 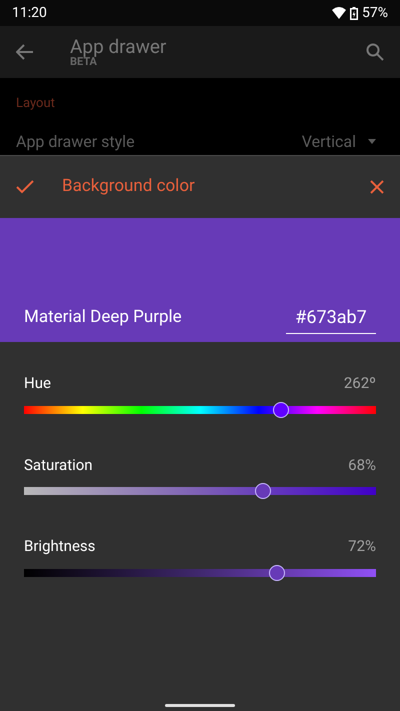 What do you see at coordinates (83, 61) in the screenshot?
I see `app-bar-subtitle: BETA` at bounding box center [83, 61].